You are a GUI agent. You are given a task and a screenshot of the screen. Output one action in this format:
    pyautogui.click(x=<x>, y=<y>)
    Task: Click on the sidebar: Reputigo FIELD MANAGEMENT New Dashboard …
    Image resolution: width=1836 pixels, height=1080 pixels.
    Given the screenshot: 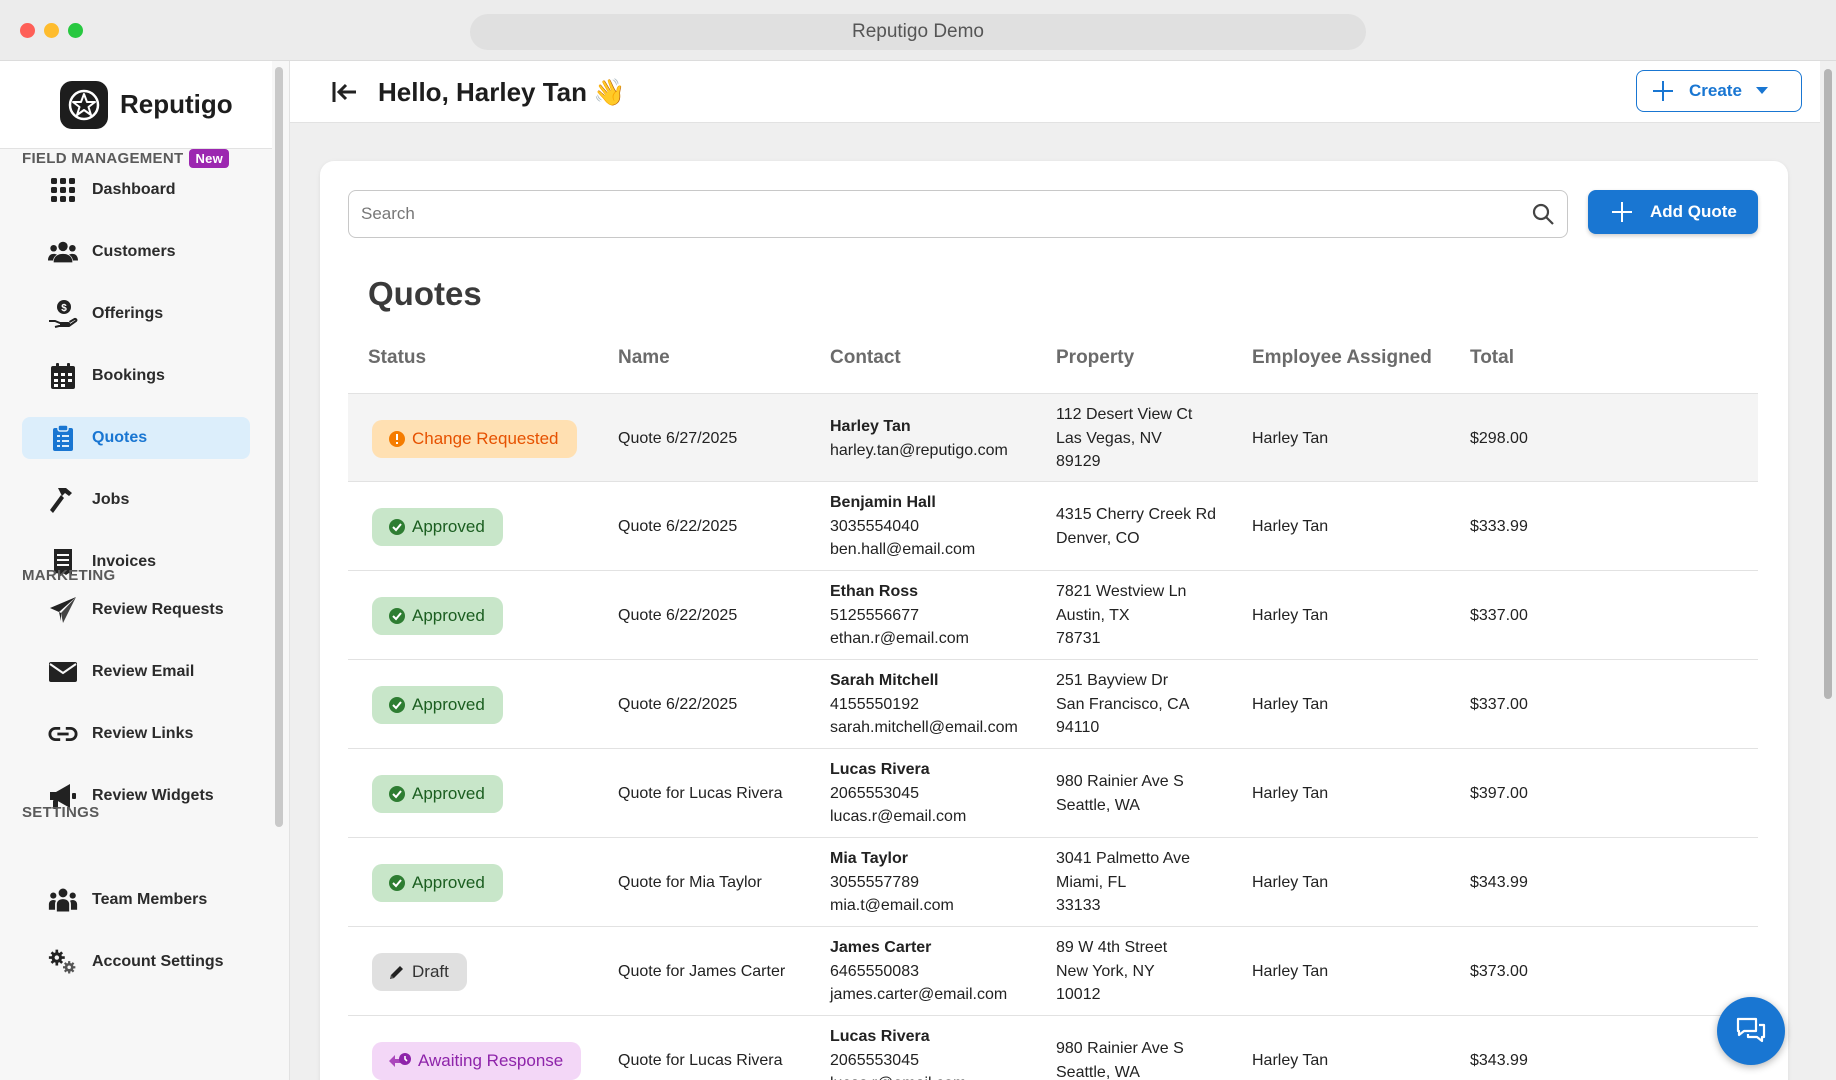 What is the action you would take?
    pyautogui.click(x=145, y=570)
    